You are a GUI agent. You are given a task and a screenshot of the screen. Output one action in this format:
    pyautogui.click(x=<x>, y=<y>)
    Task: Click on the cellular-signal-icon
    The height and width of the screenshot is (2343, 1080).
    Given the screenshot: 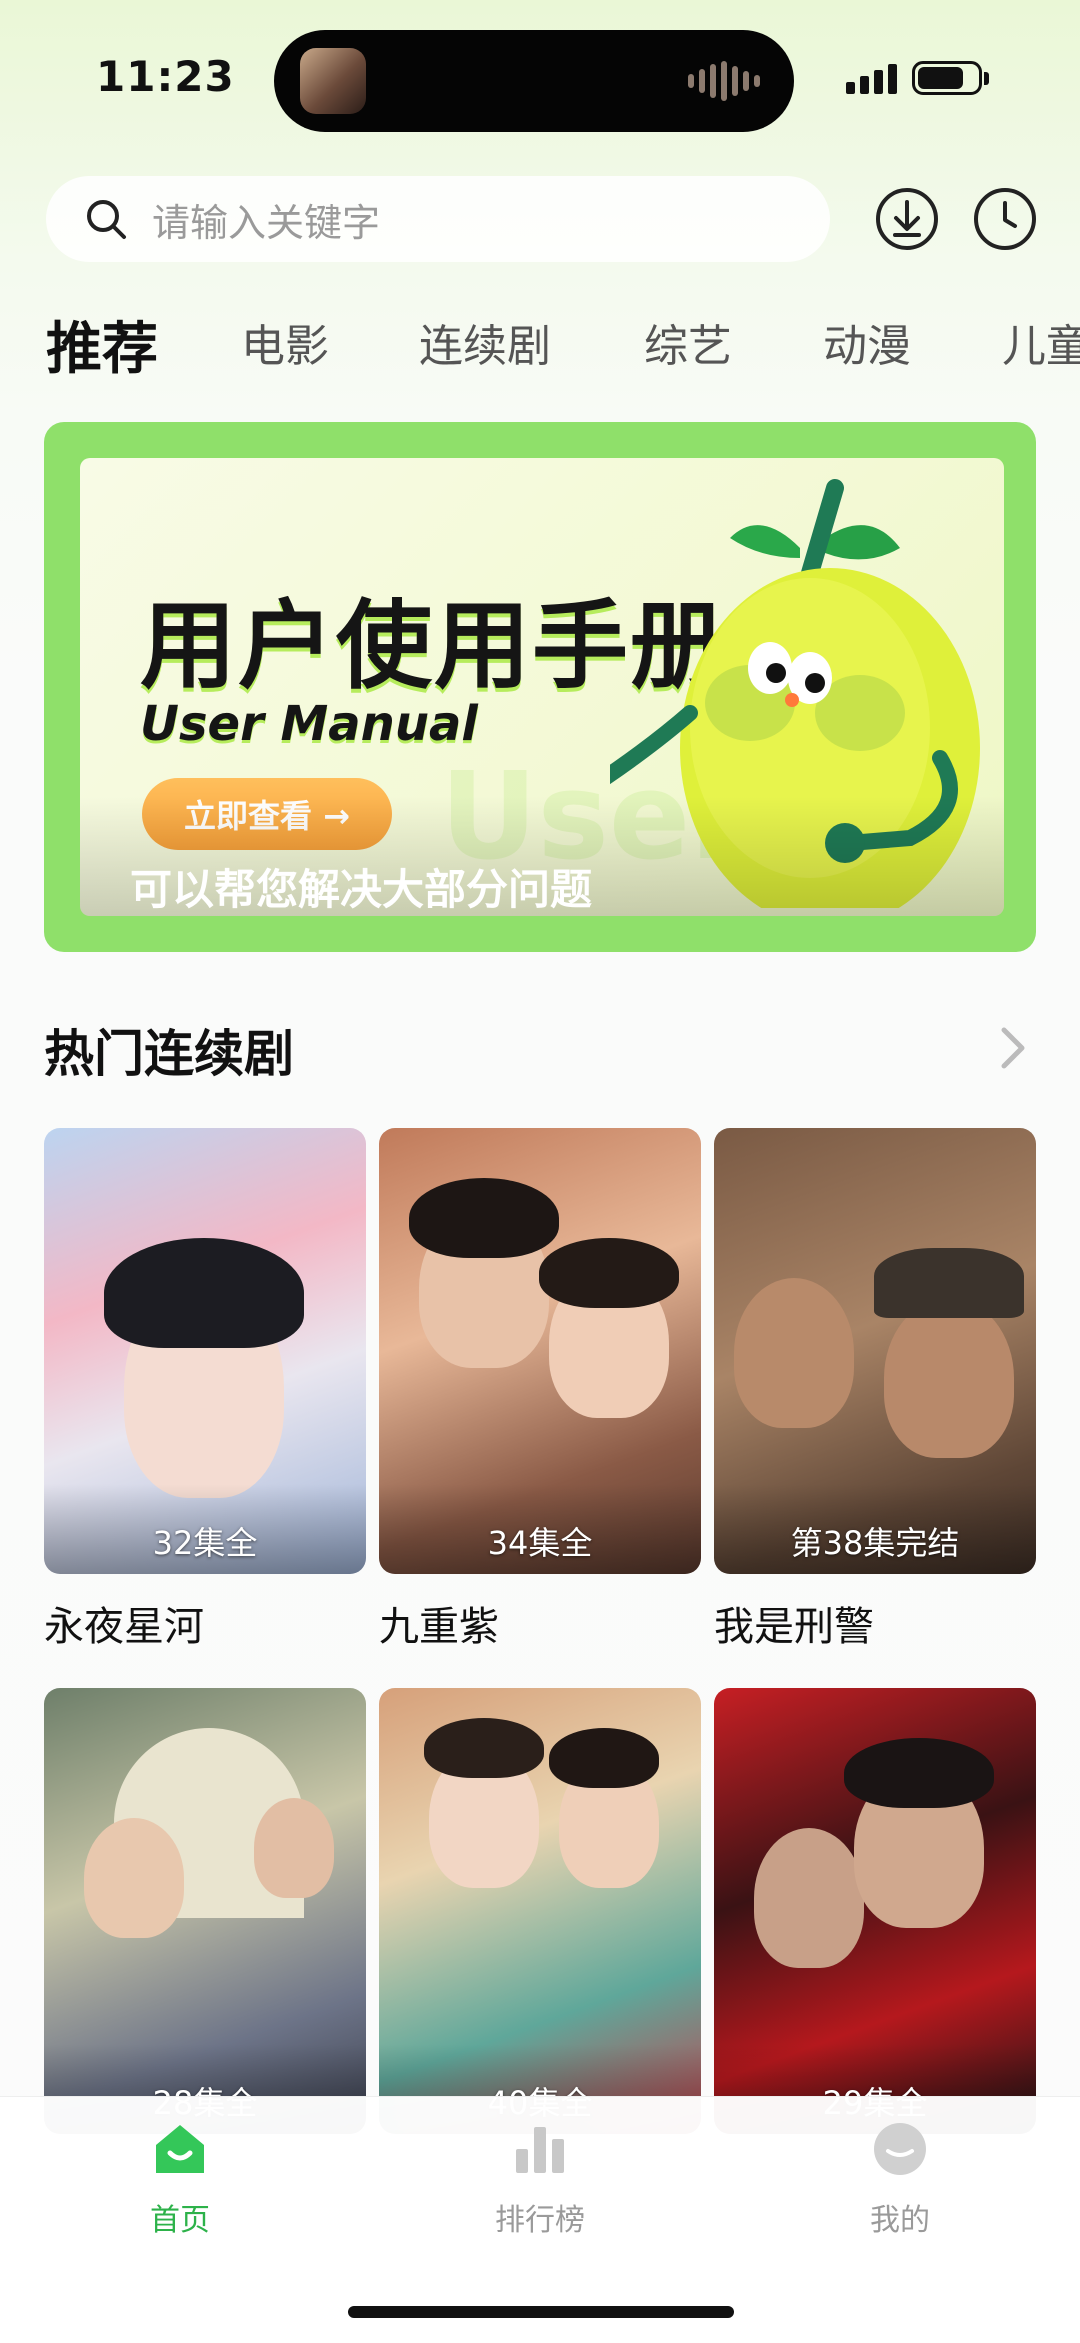 What is the action you would take?
    pyautogui.click(x=871, y=78)
    